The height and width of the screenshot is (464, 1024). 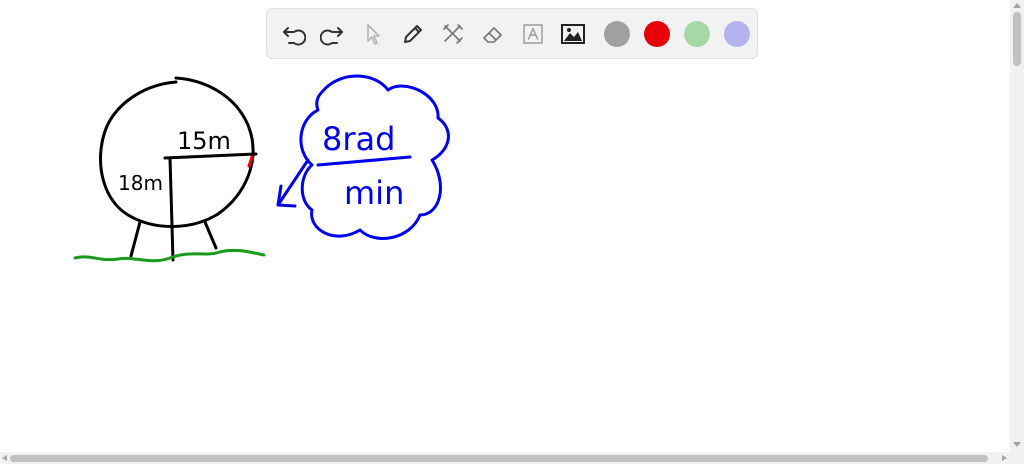 I want to click on rate-denominator: min, so click(x=374, y=193).